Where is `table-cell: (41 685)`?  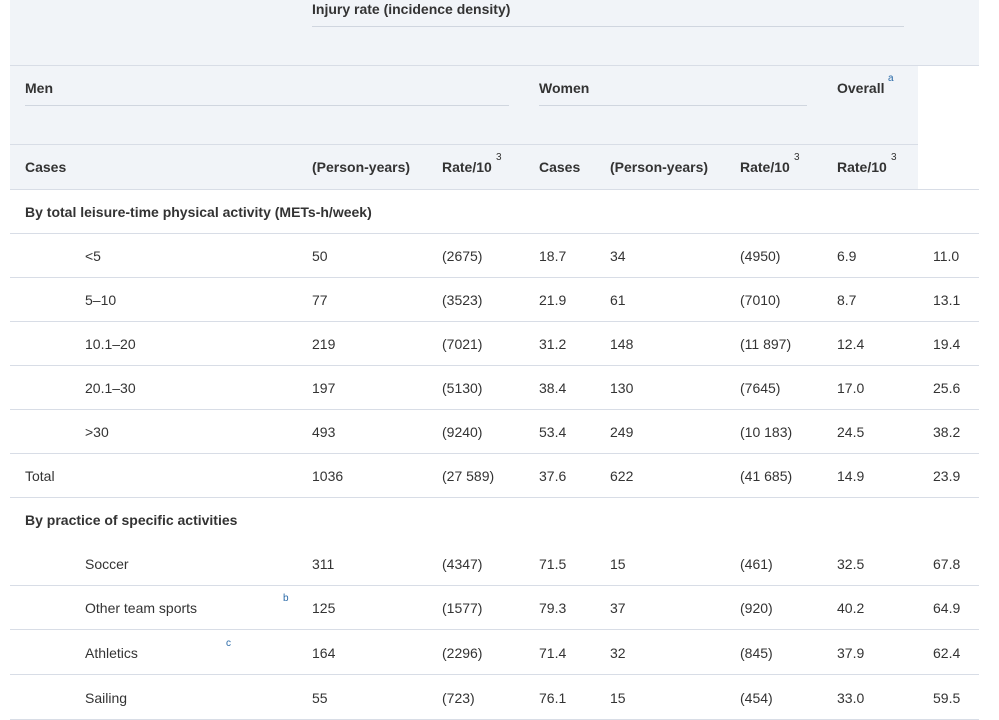 table-cell: (41 685) is located at coordinates (766, 476).